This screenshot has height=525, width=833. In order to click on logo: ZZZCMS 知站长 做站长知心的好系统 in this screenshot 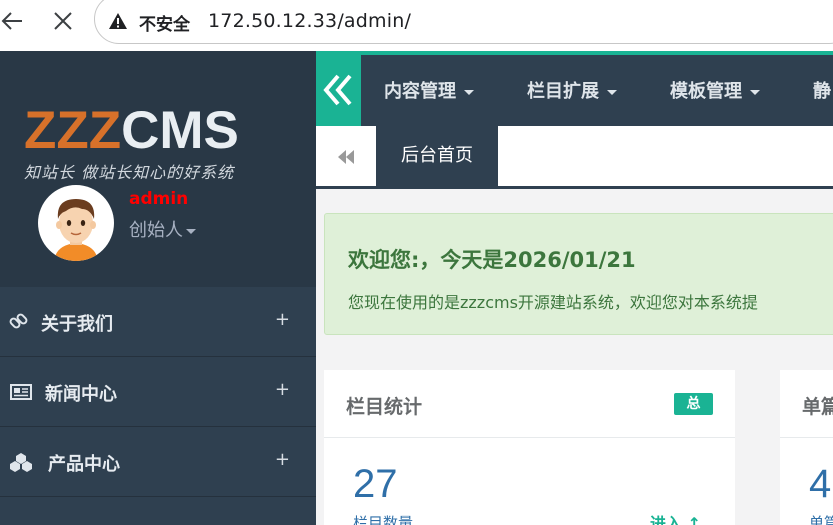, I will do `click(131, 143)`.